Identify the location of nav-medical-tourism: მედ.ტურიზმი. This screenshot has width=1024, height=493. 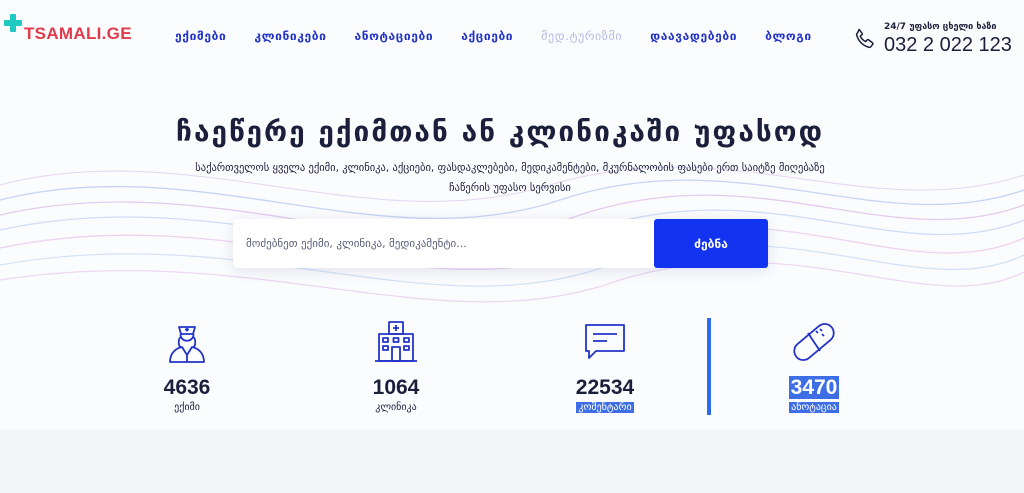
(581, 36).